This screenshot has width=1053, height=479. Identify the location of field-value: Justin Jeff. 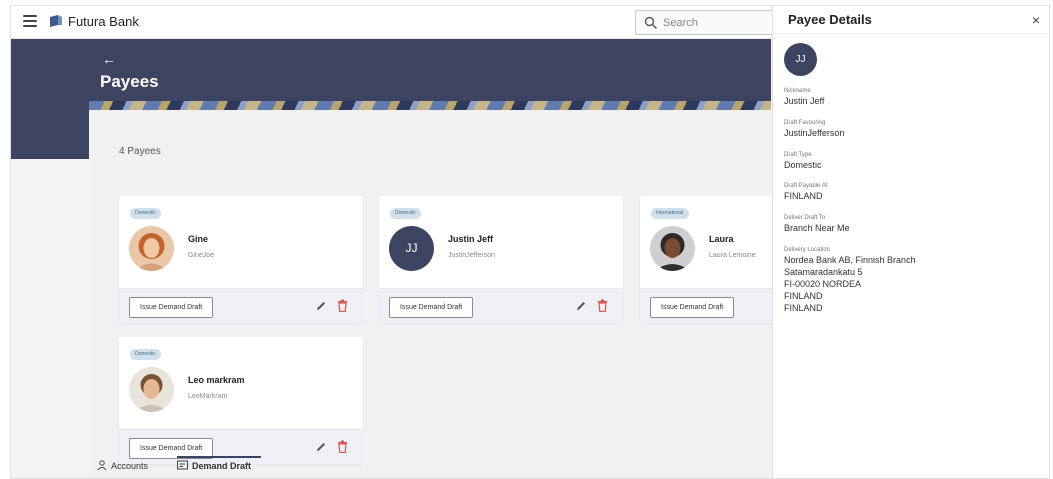
(804, 101).